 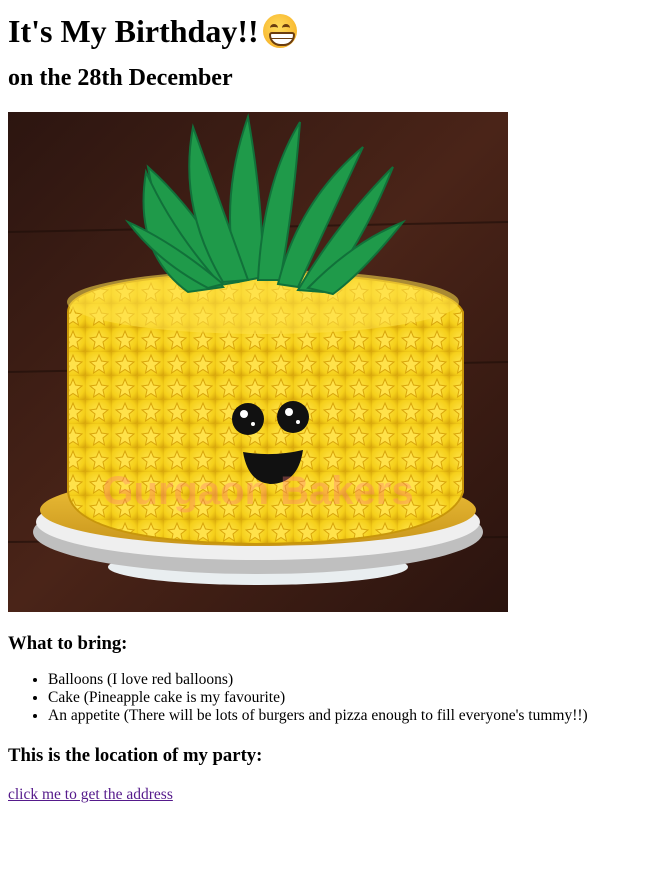 I want to click on title-text: It's My Birthday!!, so click(x=133, y=31).